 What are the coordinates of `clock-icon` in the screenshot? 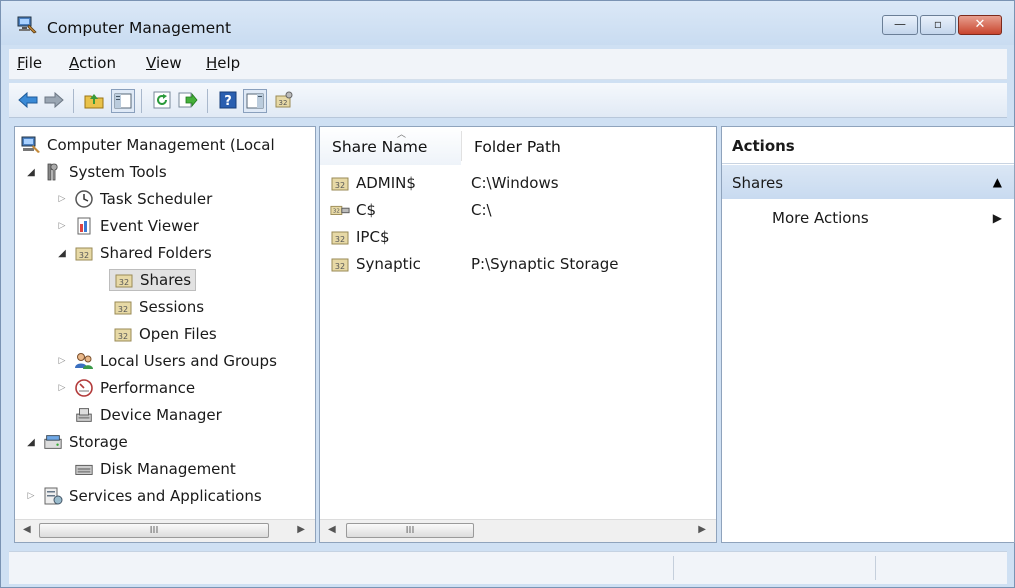 It's located at (84, 199).